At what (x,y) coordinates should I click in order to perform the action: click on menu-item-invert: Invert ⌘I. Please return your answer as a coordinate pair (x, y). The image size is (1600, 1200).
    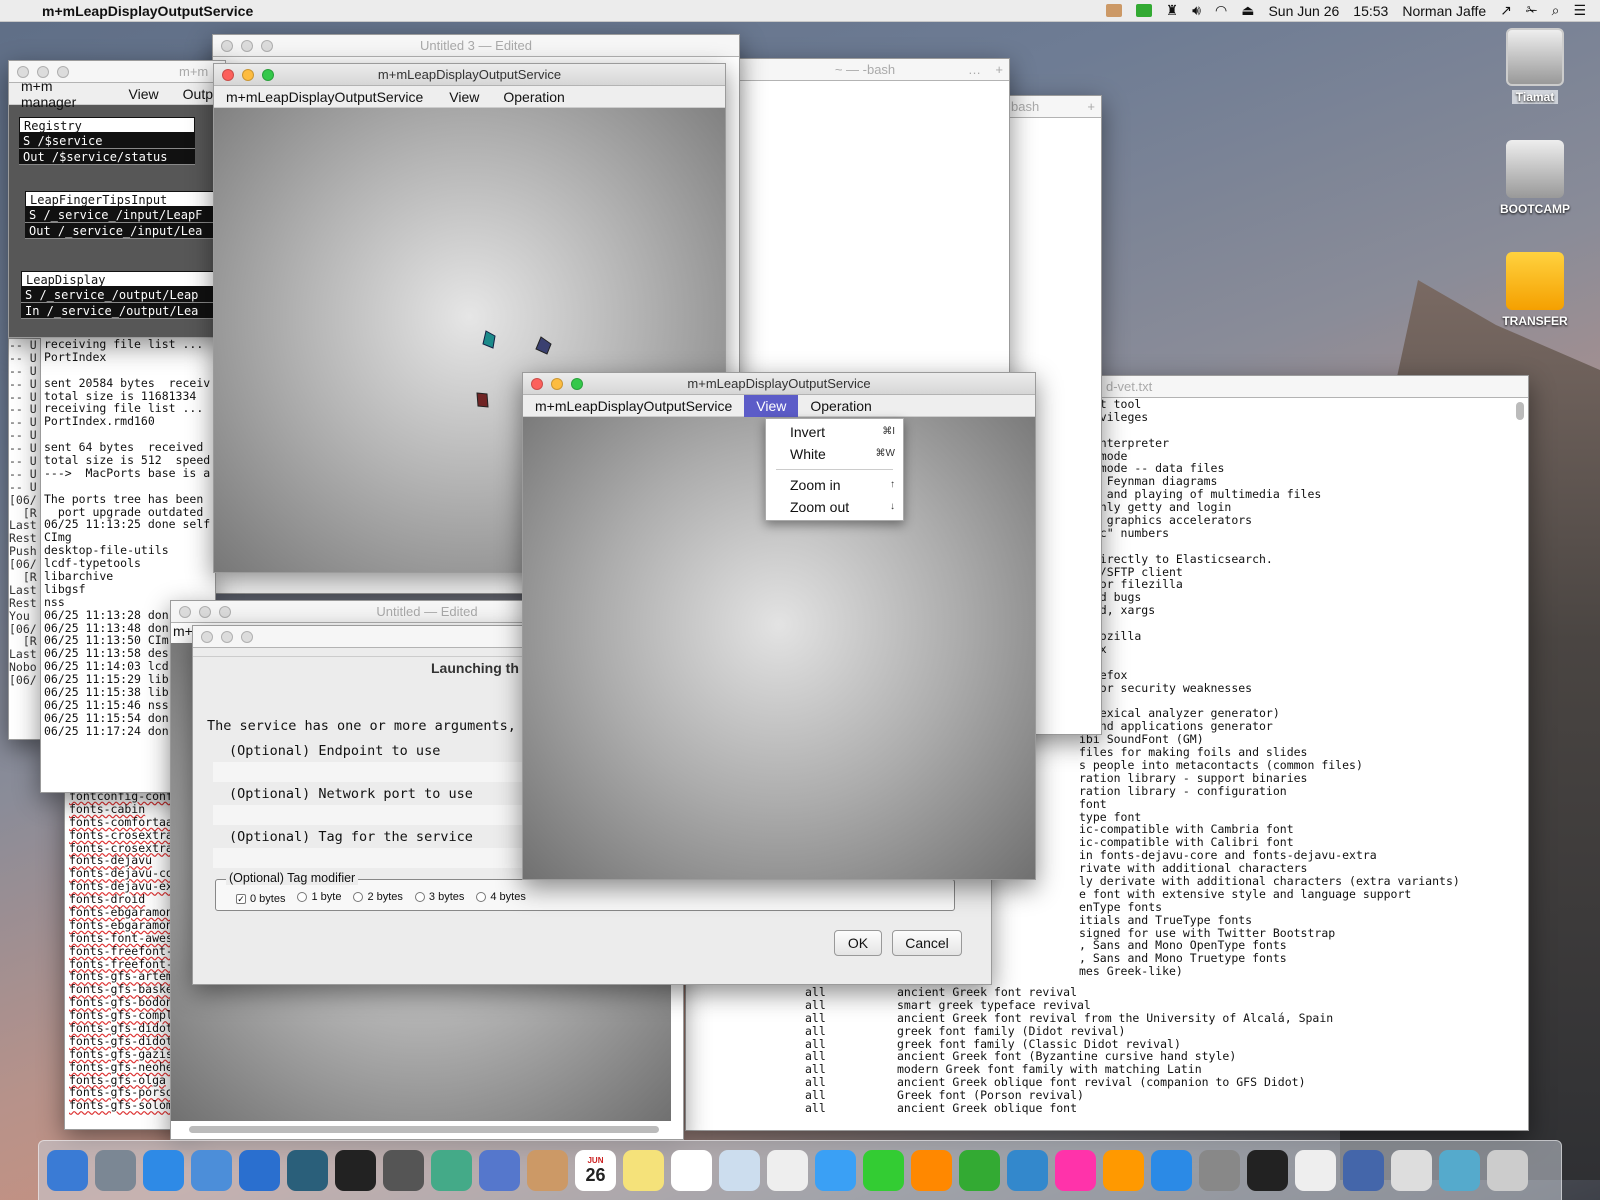
    Looking at the image, I should click on (834, 432).